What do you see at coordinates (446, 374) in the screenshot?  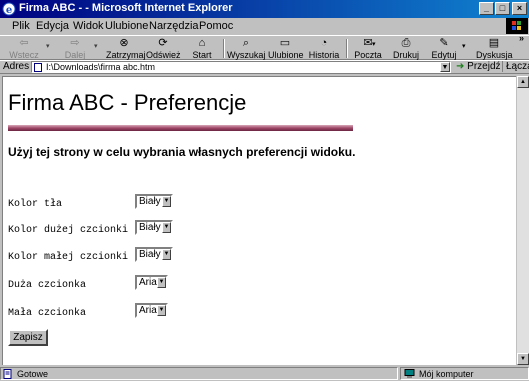 I see `zone-text: Mój komputer` at bounding box center [446, 374].